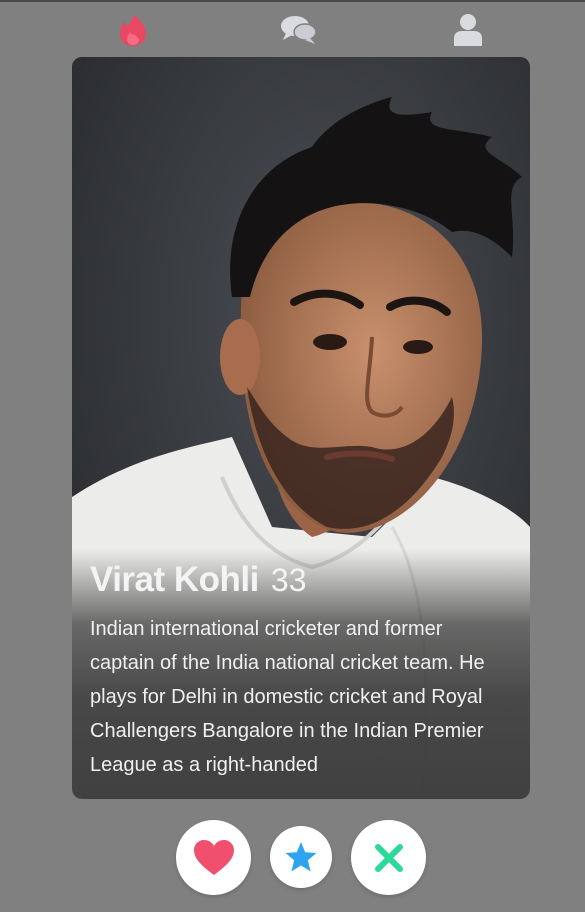 This screenshot has width=585, height=912. Describe the element at coordinates (174, 579) in the screenshot. I see `profile-name: Virat Kohli` at that location.